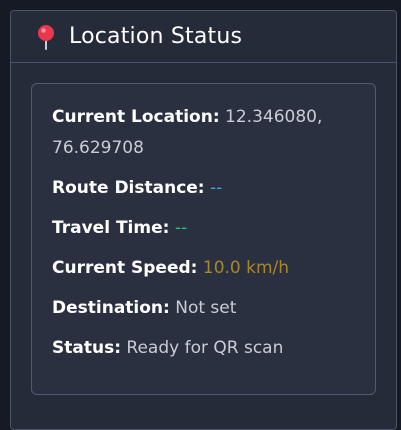  I want to click on status-label: Status:, so click(86, 348).